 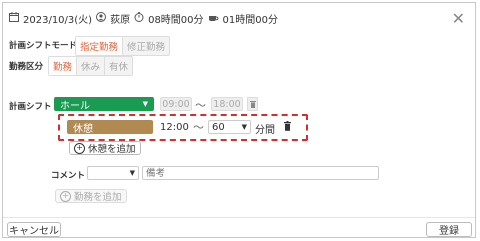 What do you see at coordinates (98, 197) in the screenshot?
I see `add-work-label: 勤務を追加` at bounding box center [98, 197].